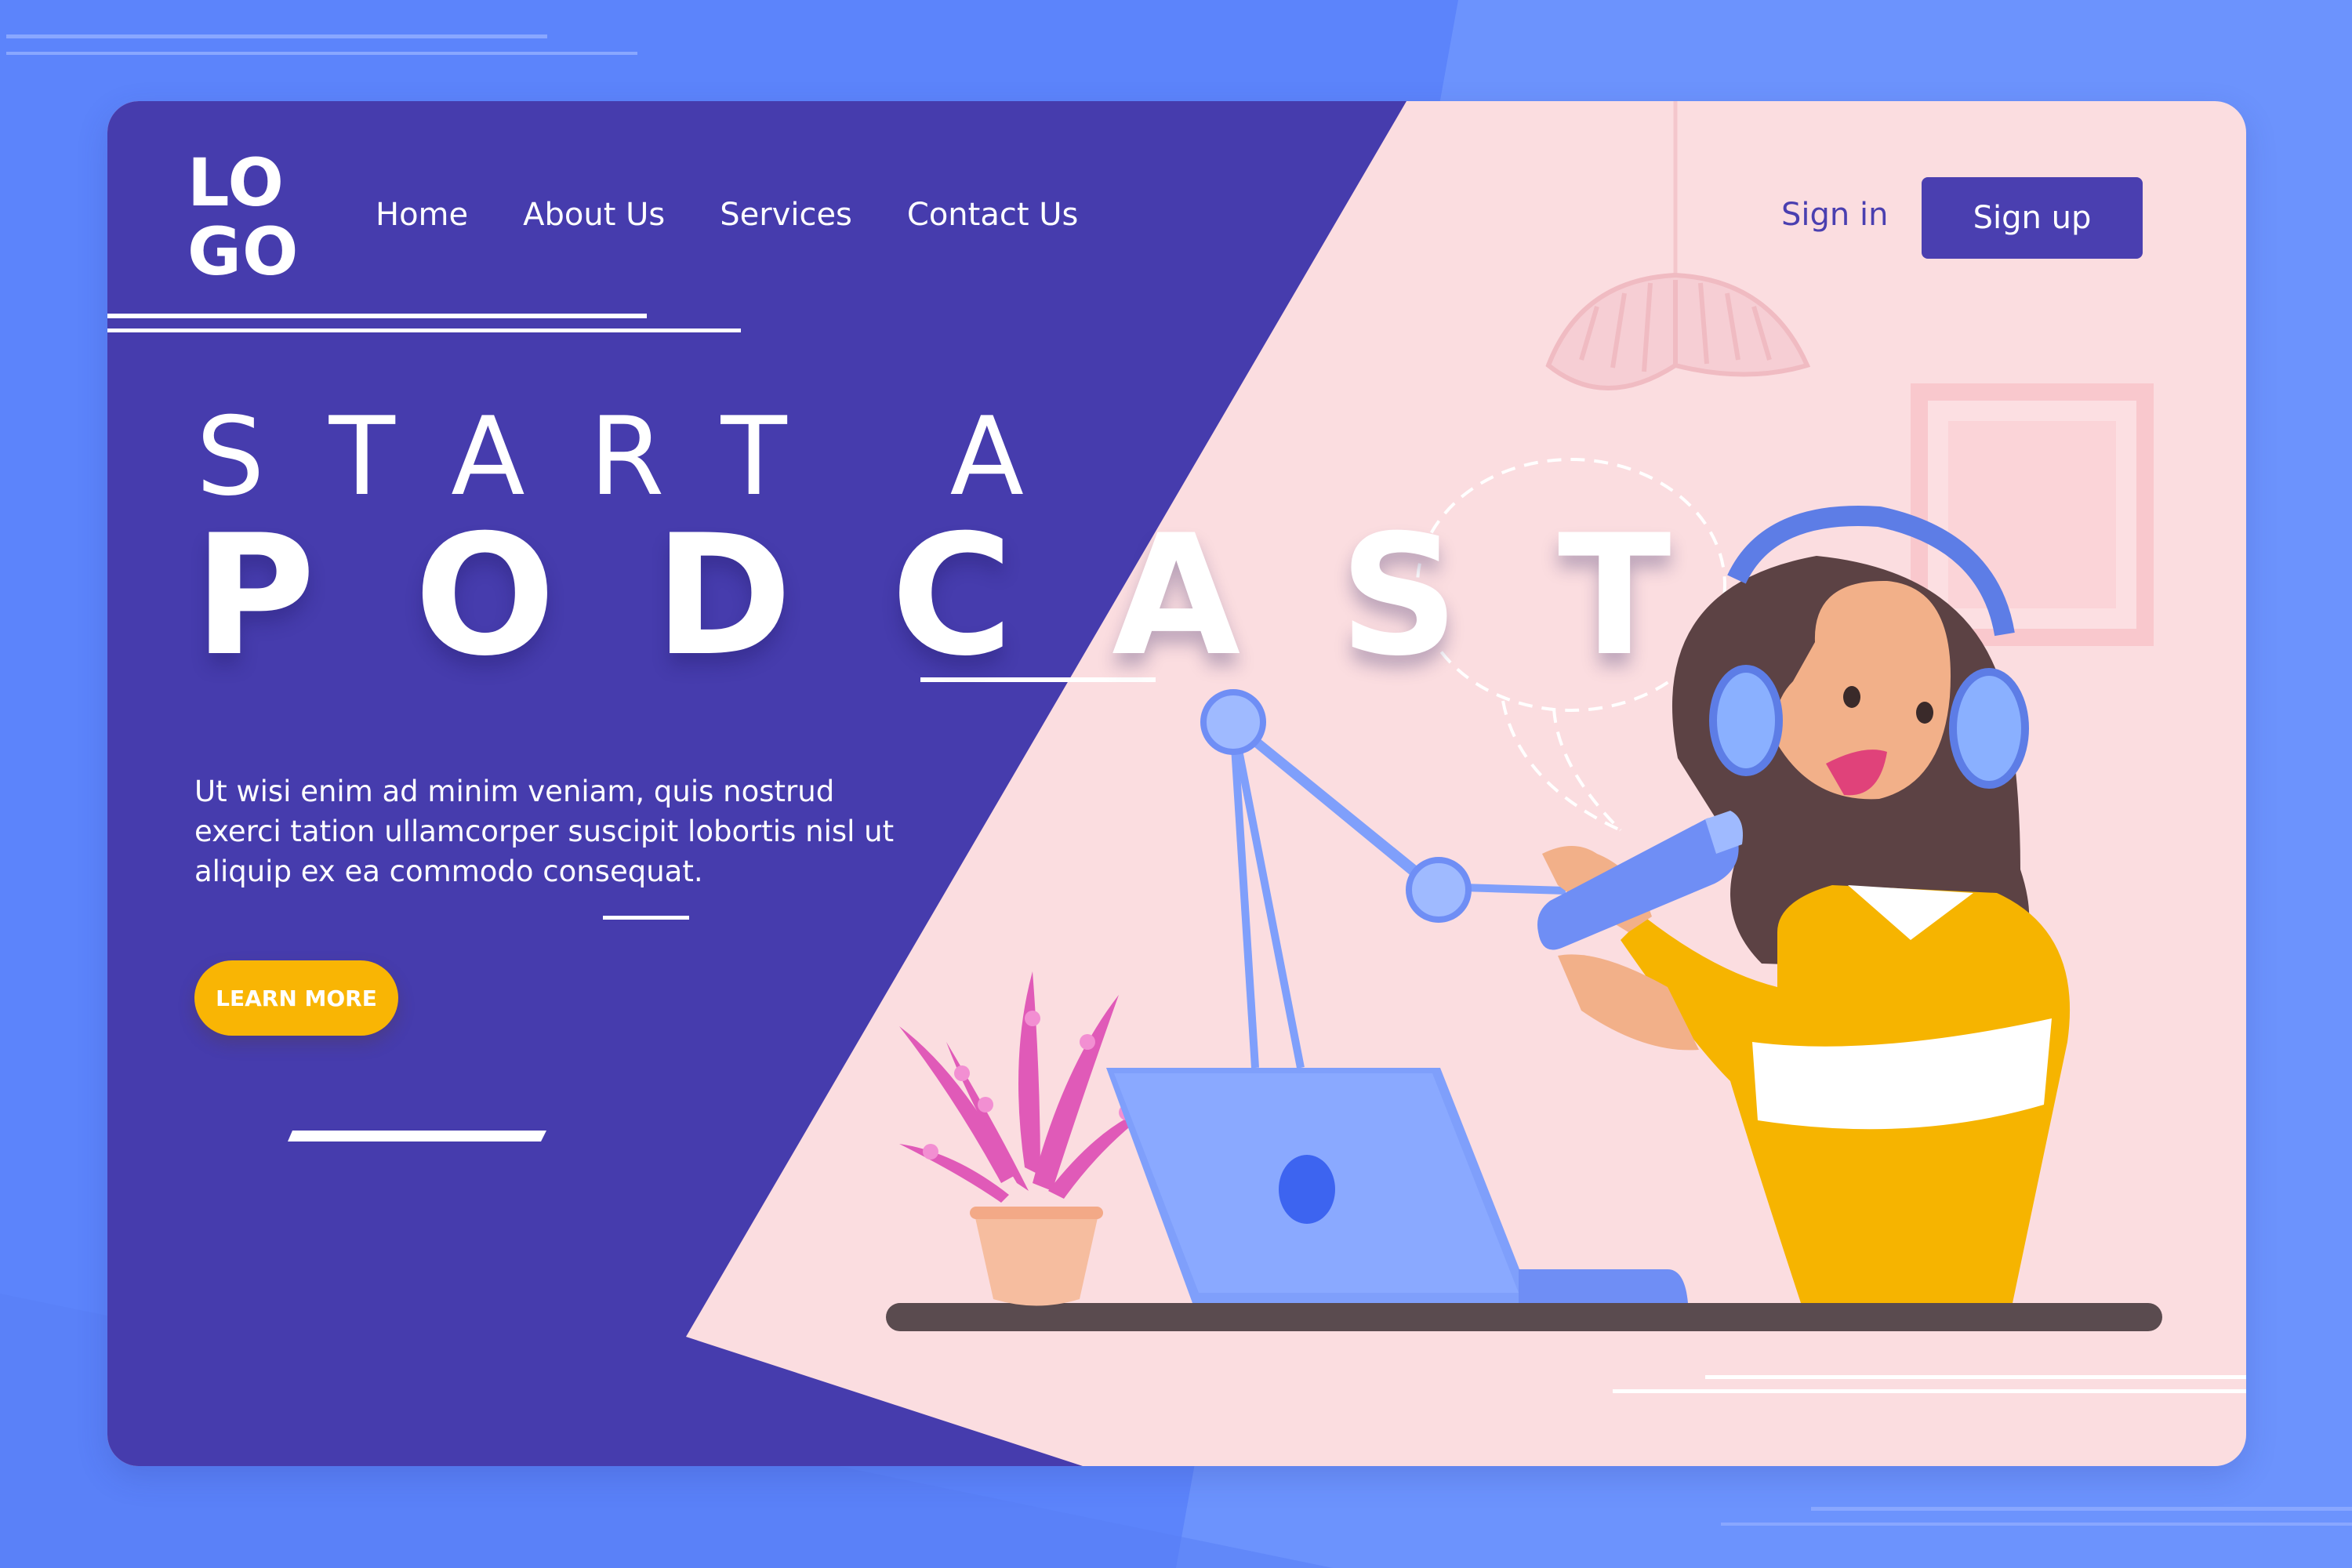 The image size is (2352, 1568). I want to click on pendant-lamp-icon, so click(1678, 245).